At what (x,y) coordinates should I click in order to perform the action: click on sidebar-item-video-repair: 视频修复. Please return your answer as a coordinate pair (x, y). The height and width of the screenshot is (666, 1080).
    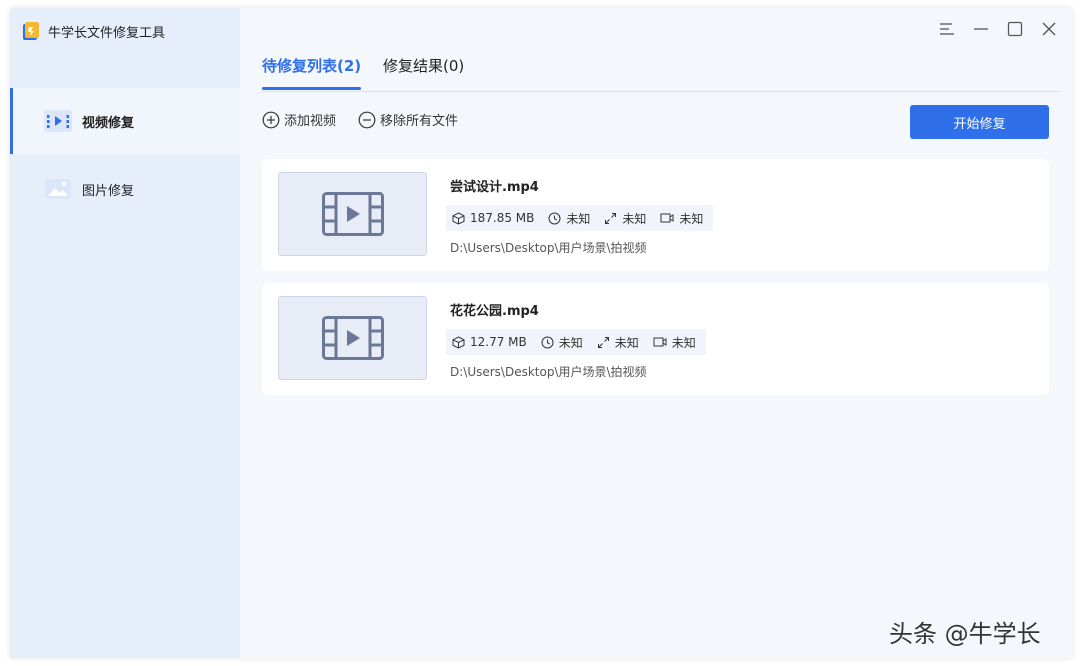
    Looking at the image, I should click on (125, 121).